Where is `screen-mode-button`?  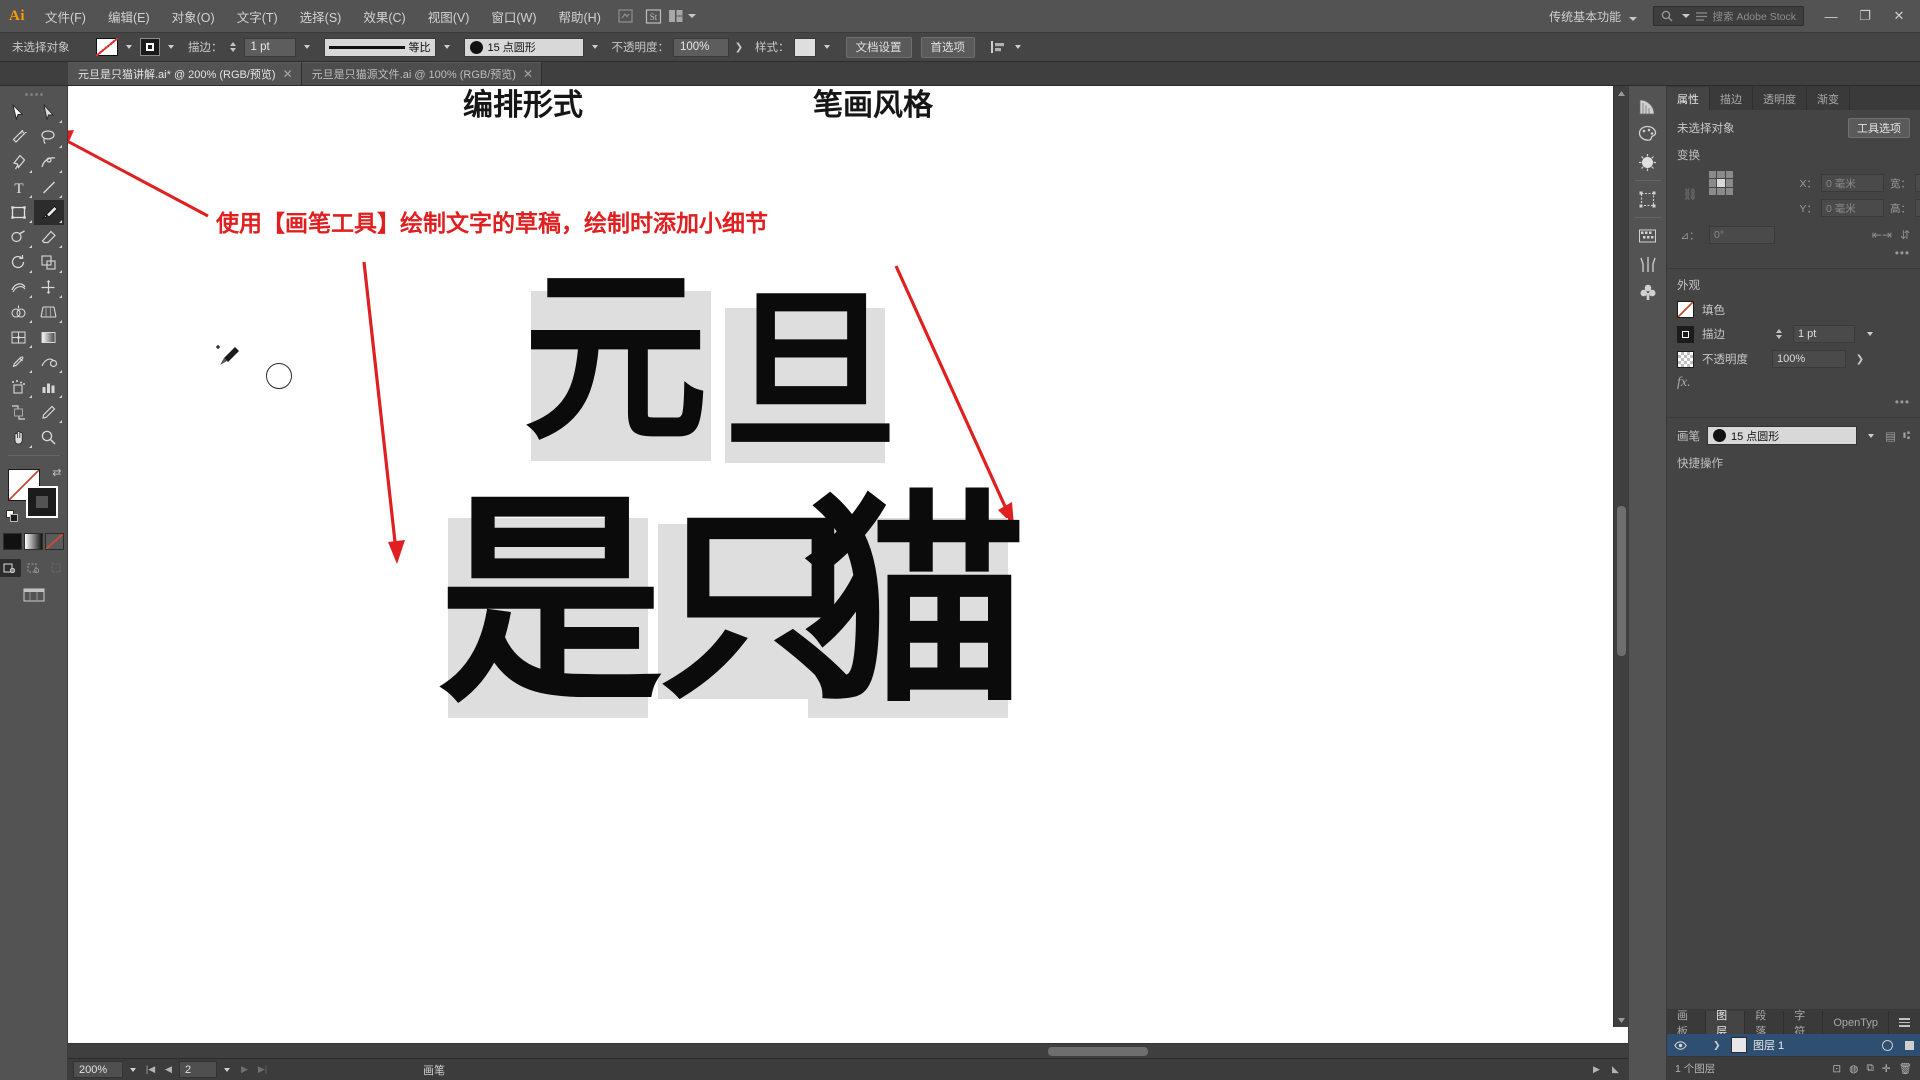
screen-mode-button is located at coordinates (33, 597).